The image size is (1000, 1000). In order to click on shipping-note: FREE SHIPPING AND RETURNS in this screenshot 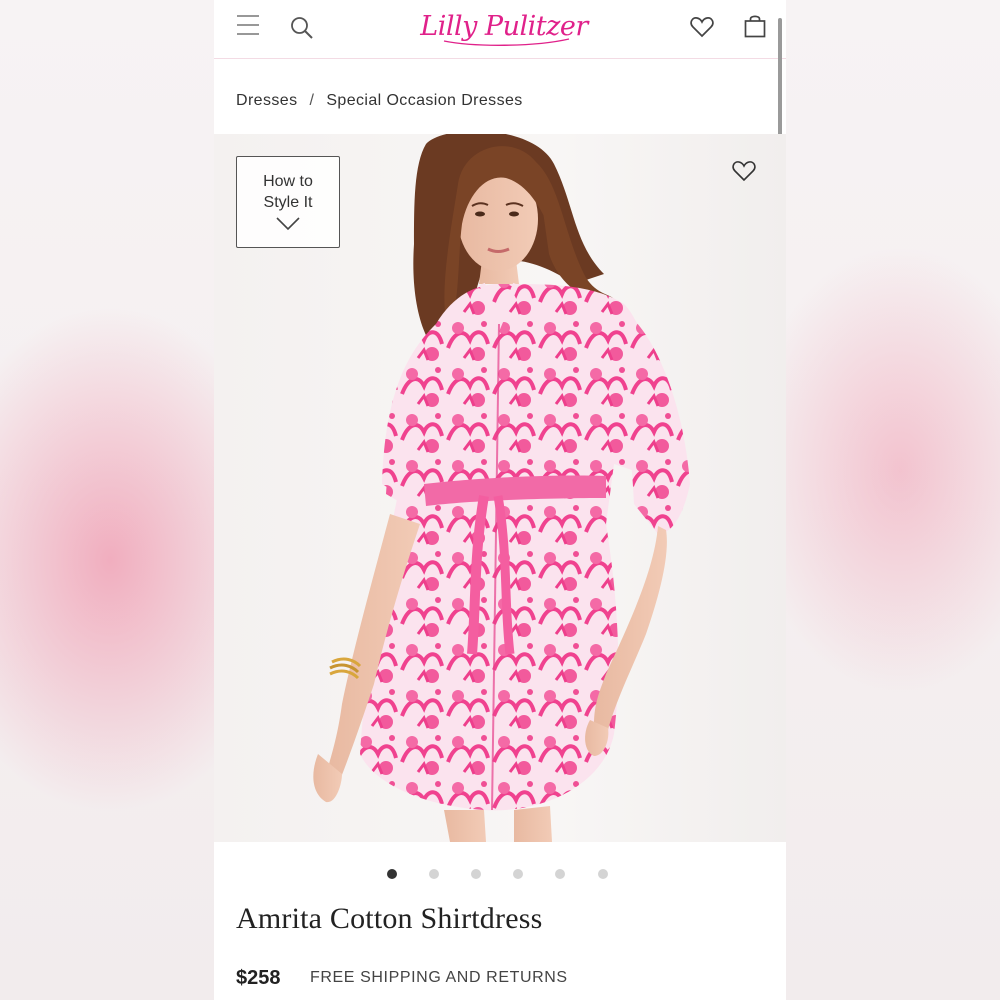, I will do `click(439, 978)`.